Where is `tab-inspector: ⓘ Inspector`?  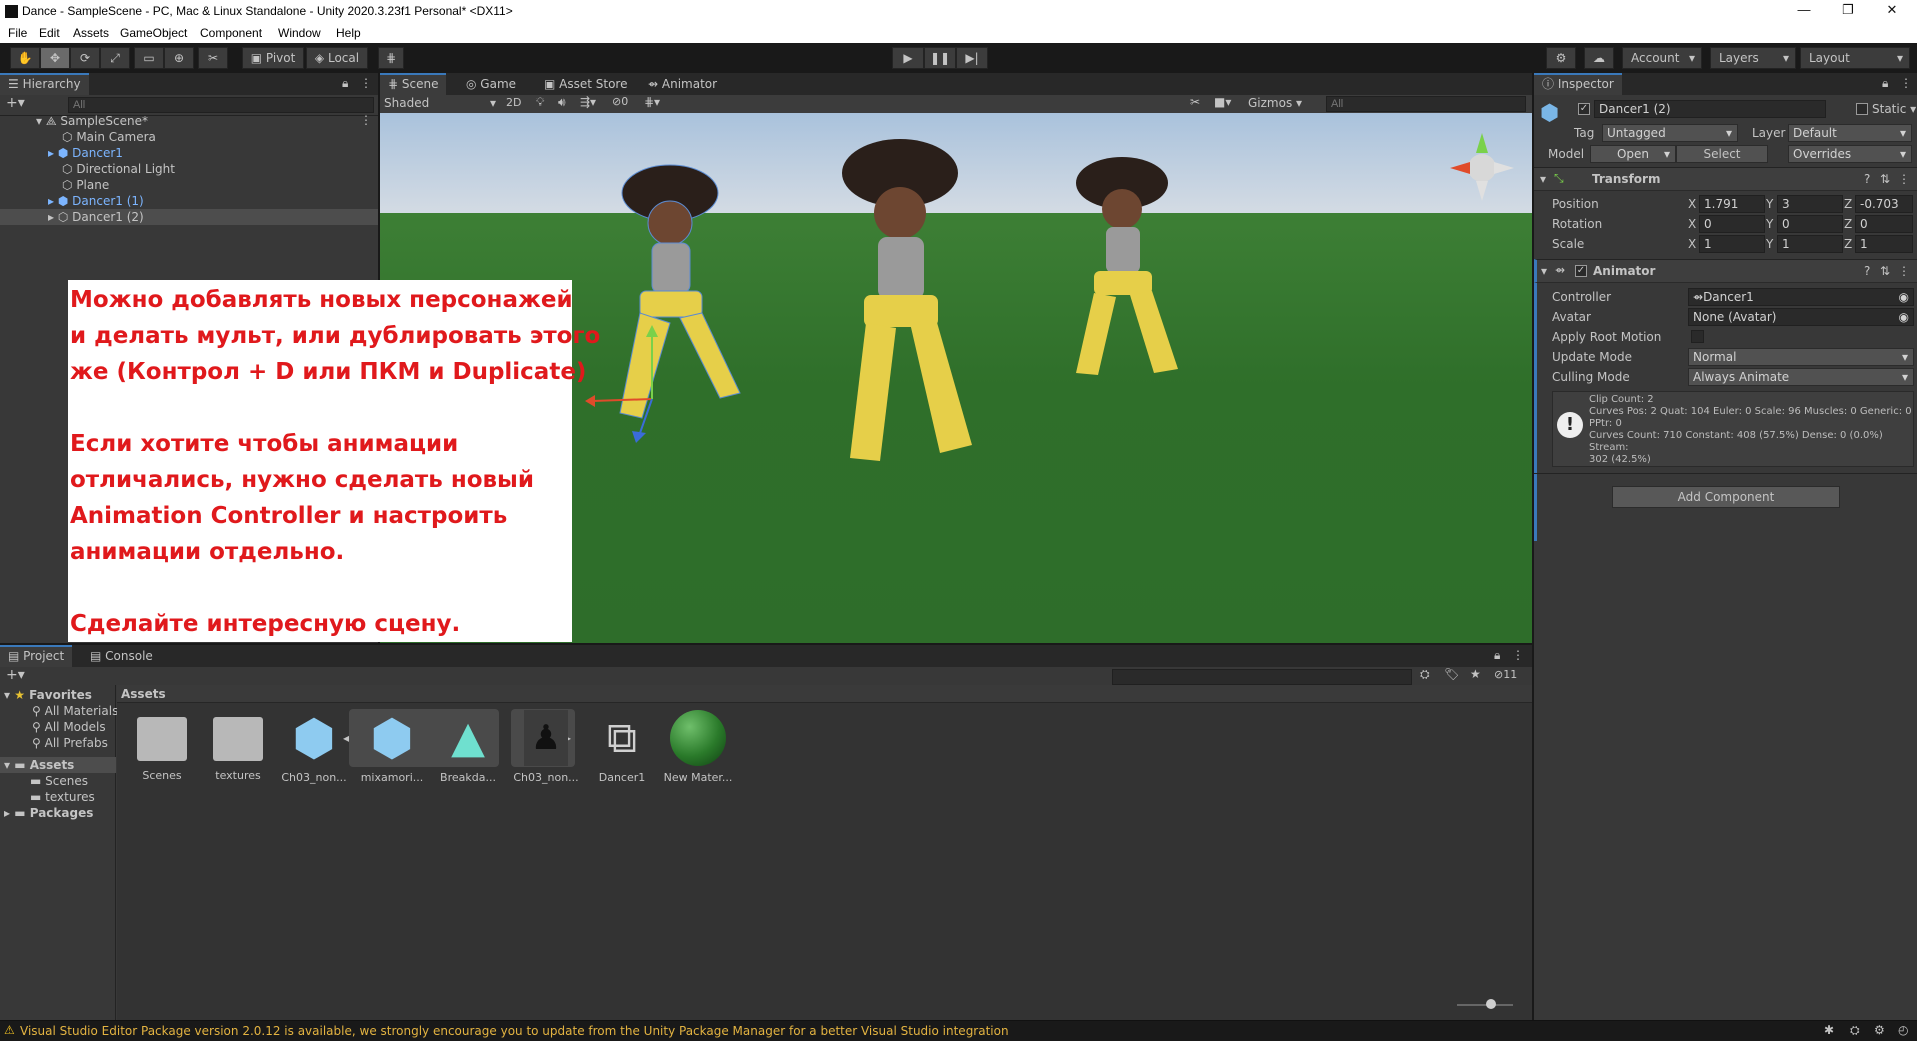 tab-inspector: ⓘ Inspector is located at coordinates (1578, 84).